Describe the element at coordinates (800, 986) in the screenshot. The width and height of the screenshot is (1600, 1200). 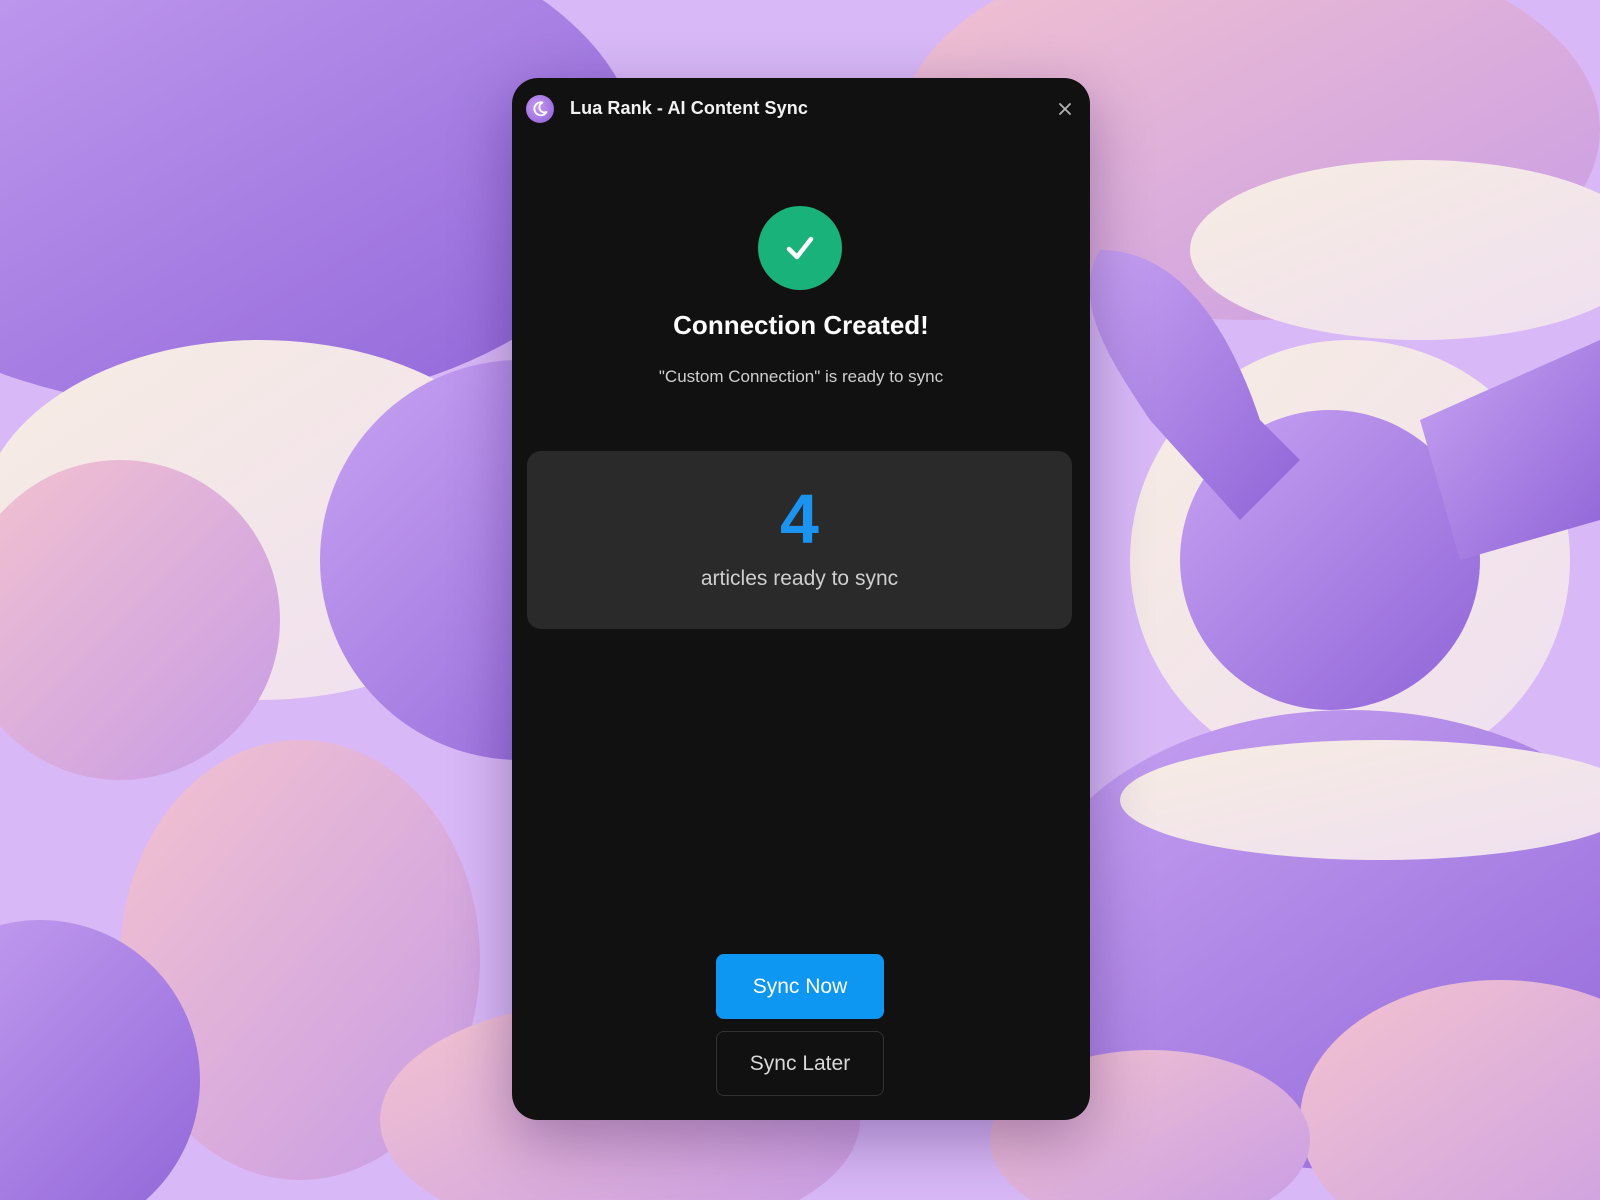
I see `sync-now-button: Sync Now` at that location.